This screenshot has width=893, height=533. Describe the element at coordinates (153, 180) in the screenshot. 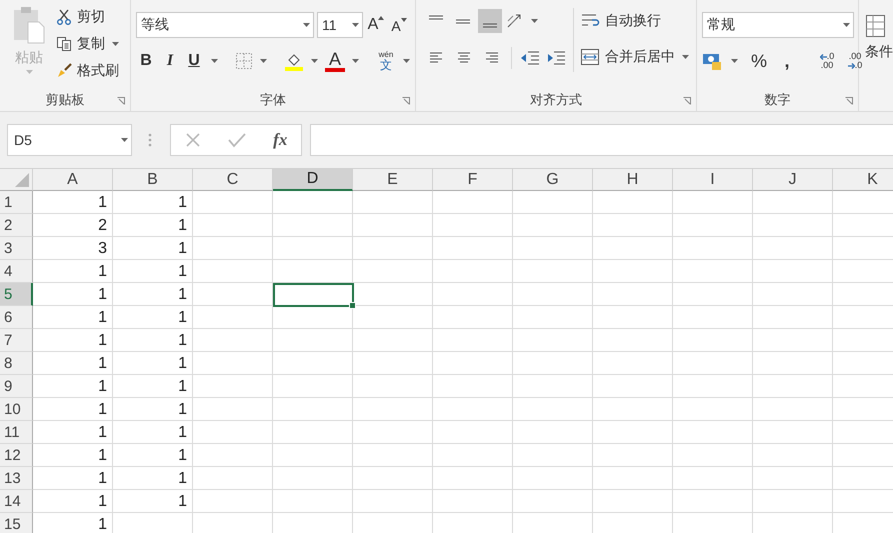

I see `column-header: B` at that location.